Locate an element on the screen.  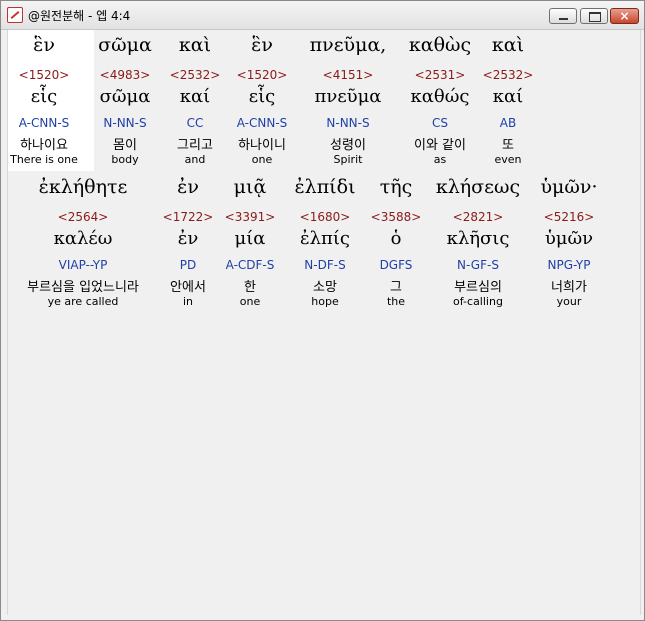
korean-gloss: 하나이니 is located at coordinates (262, 145).